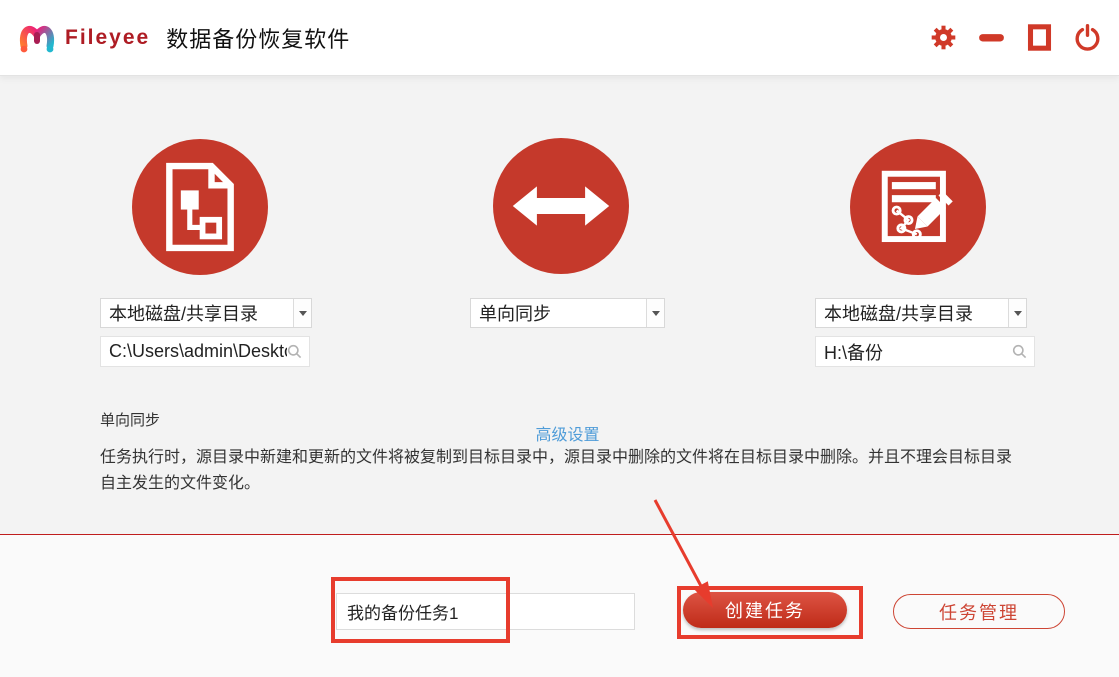 The height and width of the screenshot is (677, 1119). I want to click on brand-name: Fileyee, so click(108, 37).